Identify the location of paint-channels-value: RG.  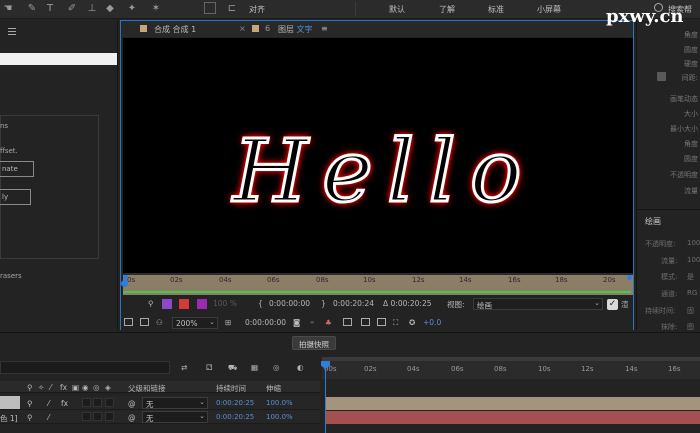
(692, 293).